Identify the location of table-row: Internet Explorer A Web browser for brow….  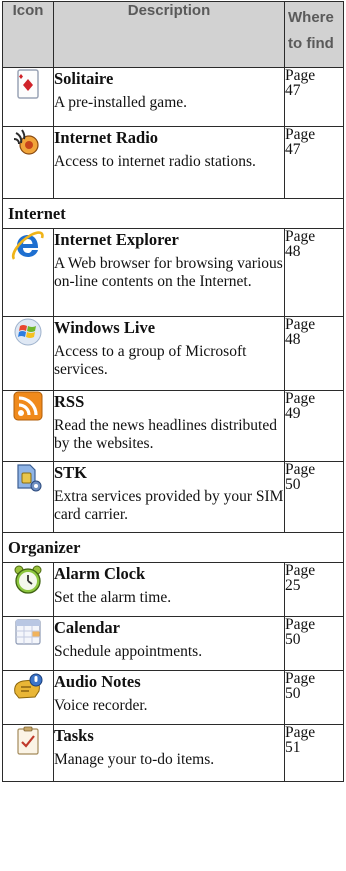
(173, 272).